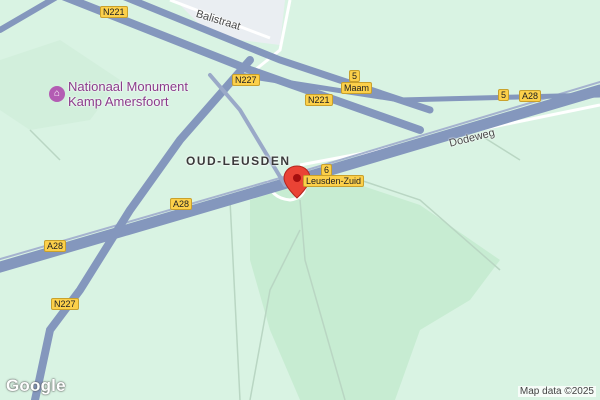  Describe the element at coordinates (319, 100) in the screenshot. I see `route-shield-n221-mid: N221` at that location.